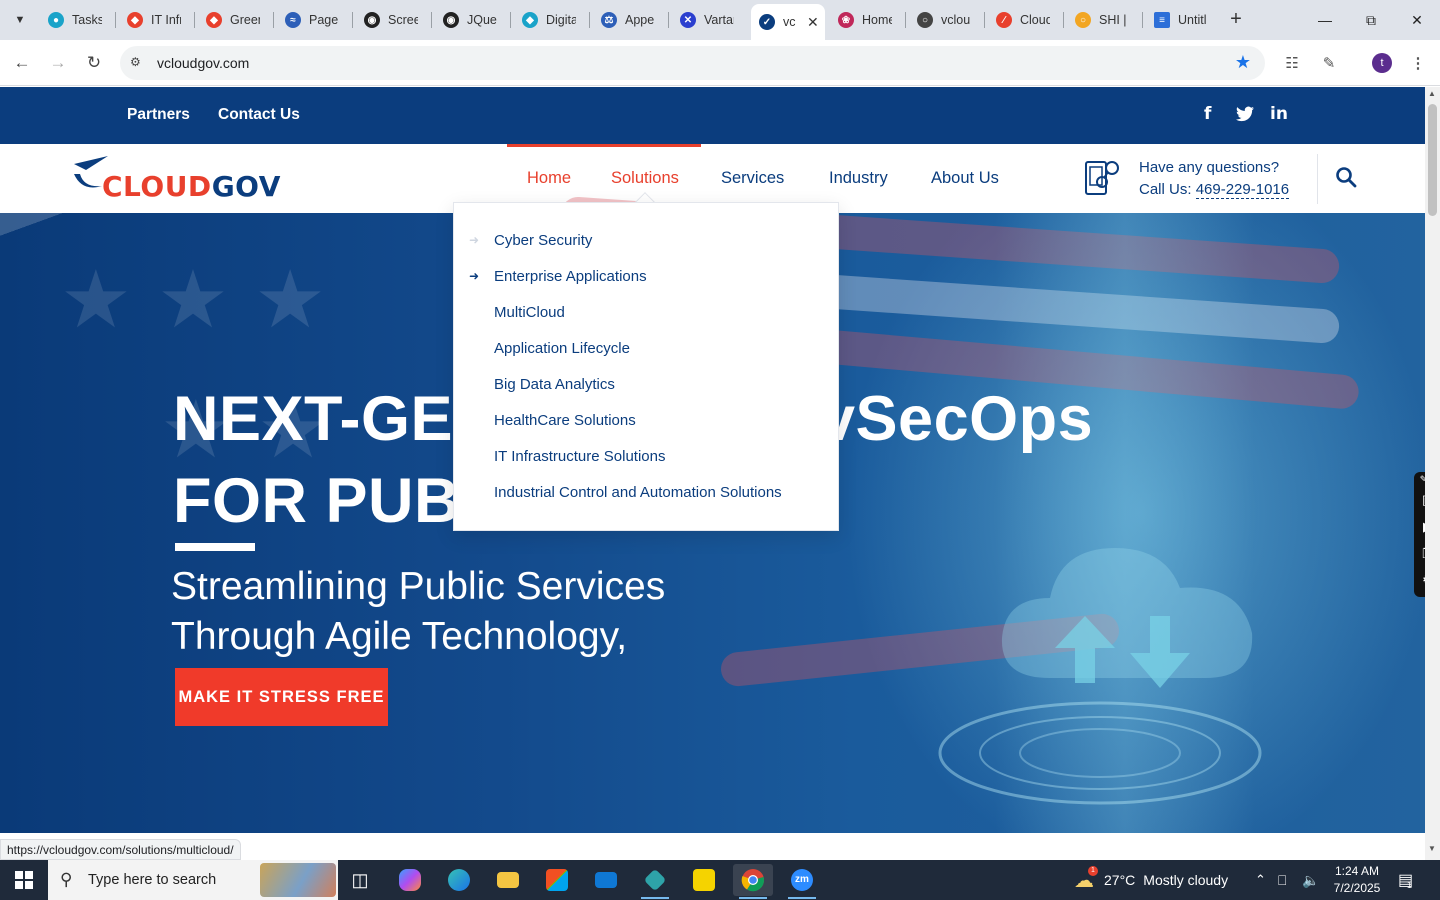 The width and height of the screenshot is (1440, 900). I want to click on site-settings-icon: ⚙, so click(138, 63).